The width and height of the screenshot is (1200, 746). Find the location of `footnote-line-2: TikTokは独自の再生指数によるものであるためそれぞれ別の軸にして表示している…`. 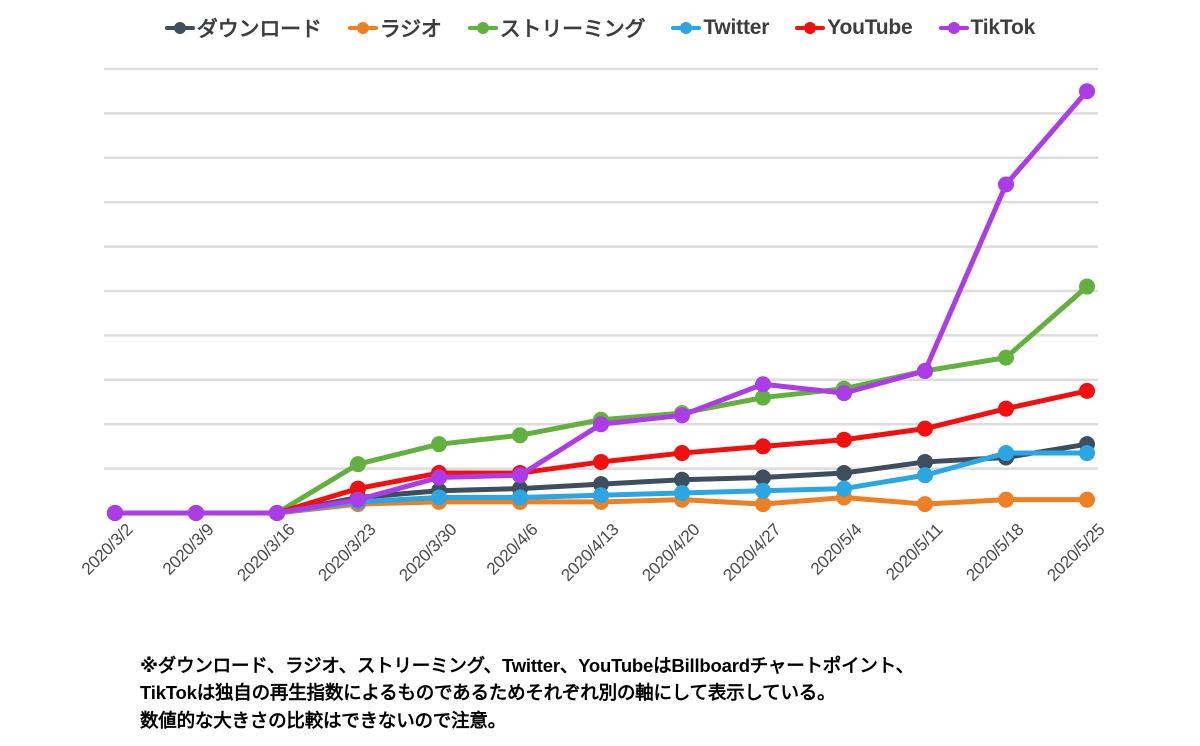

footnote-line-2: TikTokは独自の再生指数によるものであるためそれぞれ別の軸にして表示している… is located at coordinates (488, 693).